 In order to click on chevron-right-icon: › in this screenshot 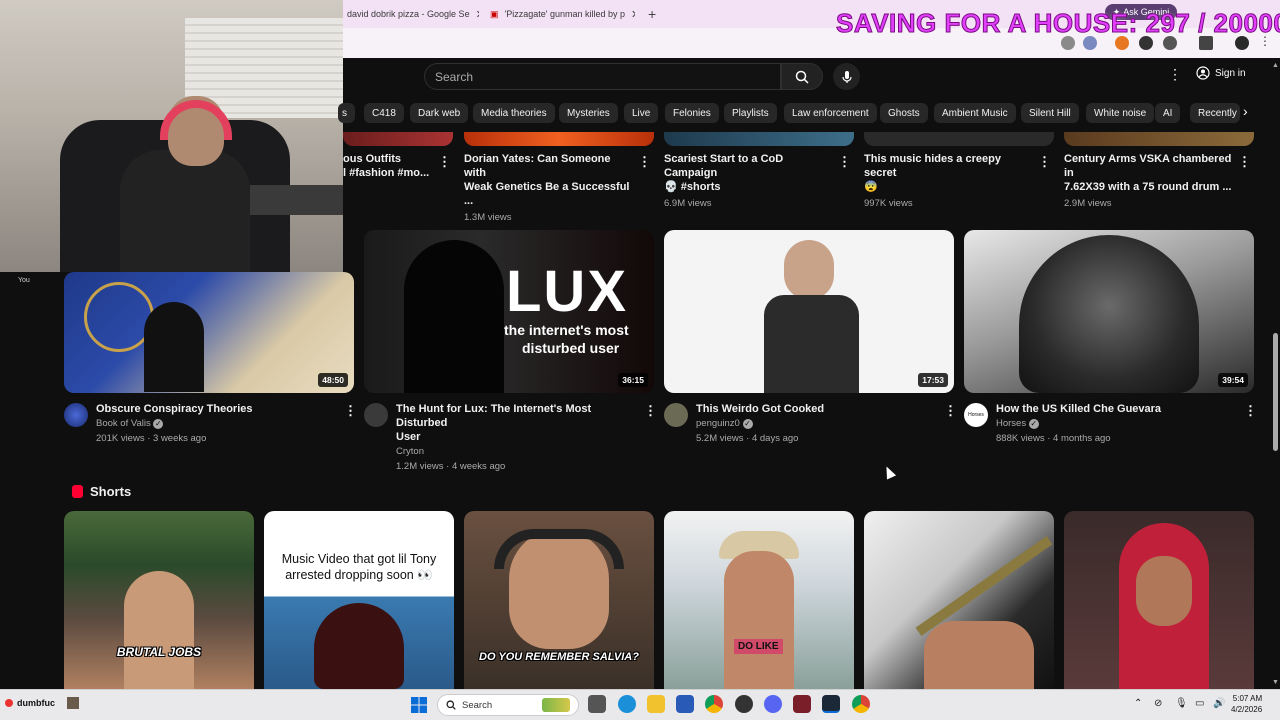, I will do `click(1245, 111)`.